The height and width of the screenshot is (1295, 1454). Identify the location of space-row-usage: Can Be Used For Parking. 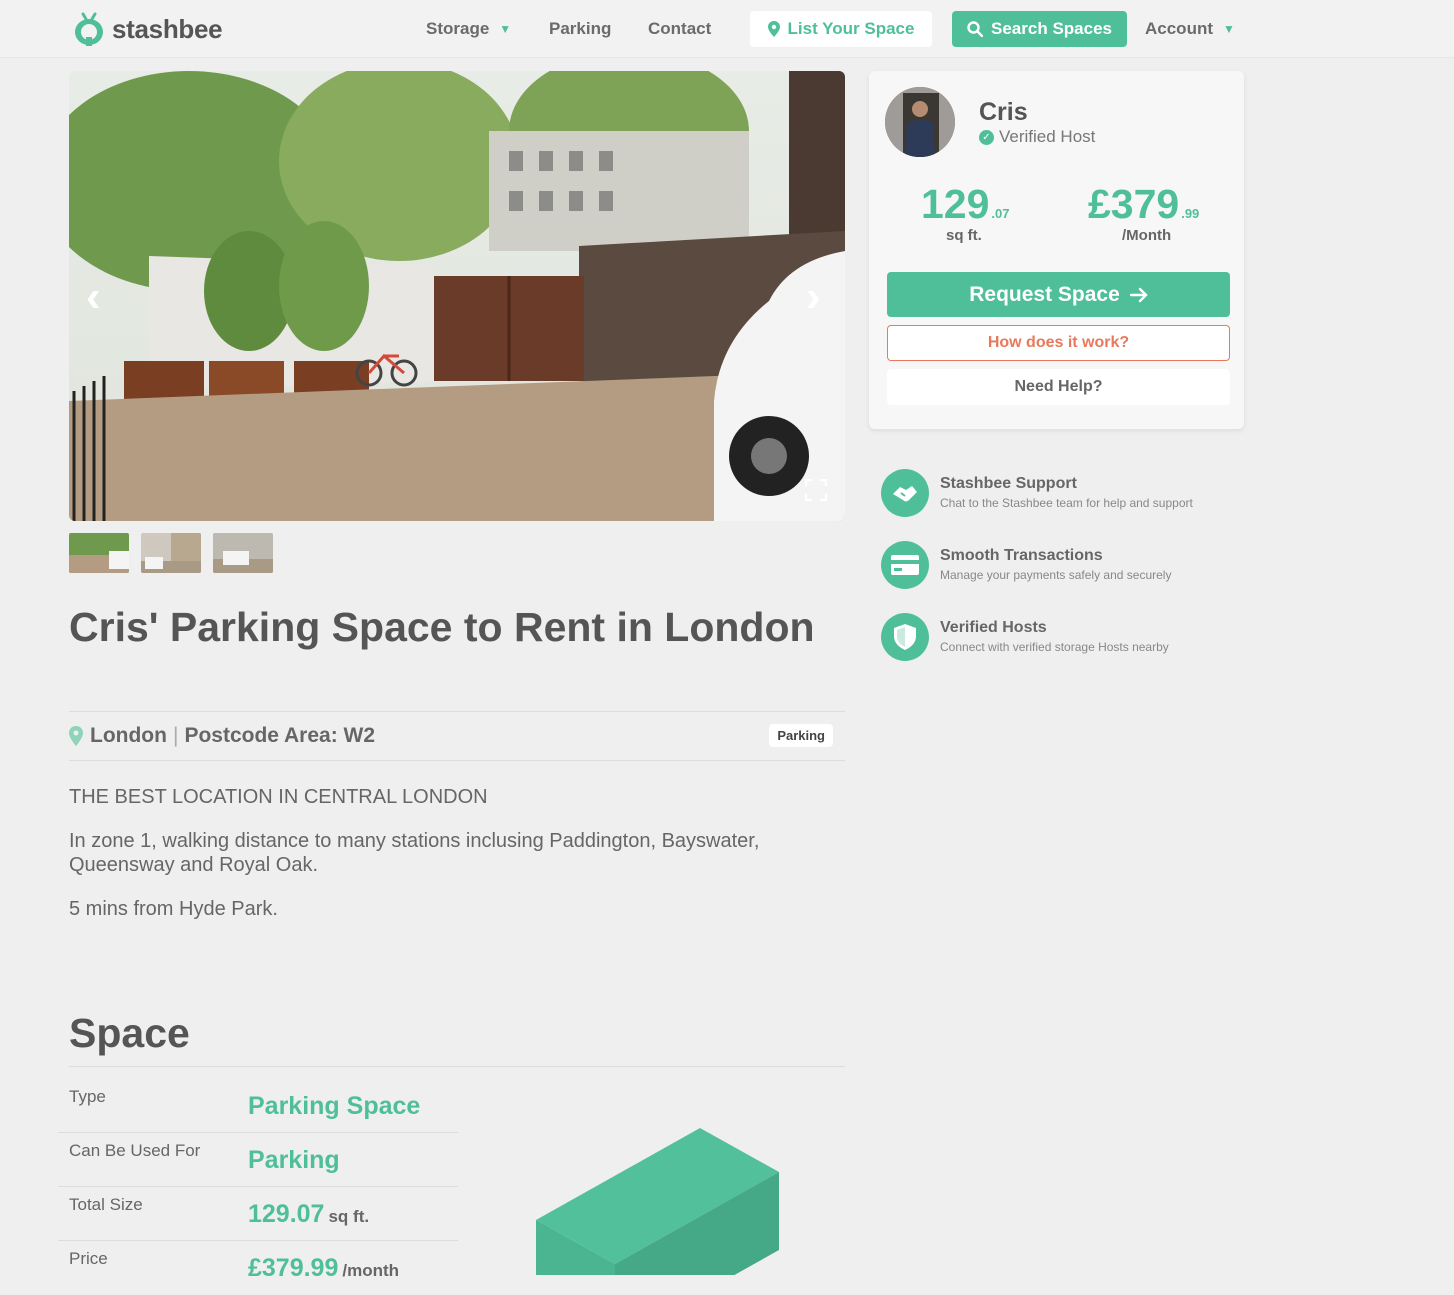
(258, 1160).